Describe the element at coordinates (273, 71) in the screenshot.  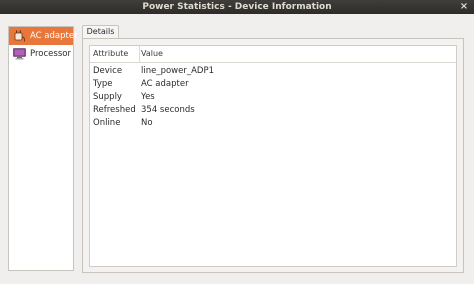
I see `table-row: Device line_power_ADP1` at that location.